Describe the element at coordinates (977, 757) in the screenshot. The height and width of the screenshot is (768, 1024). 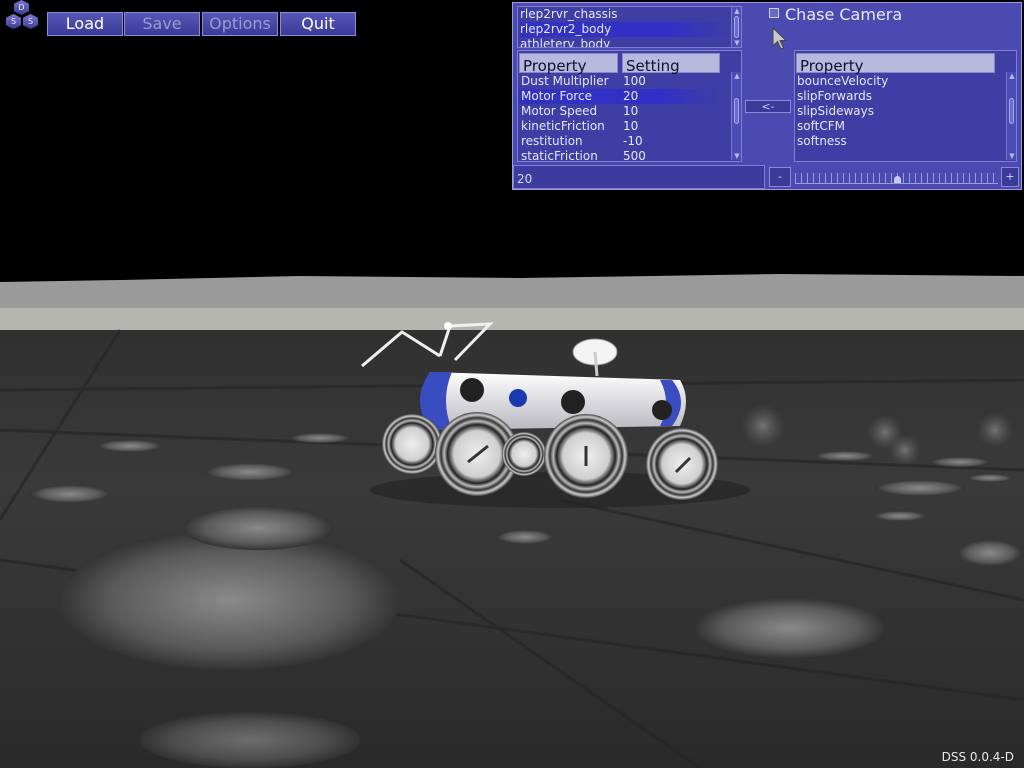
I see `version-label: DSS 0.0.4-D` at that location.